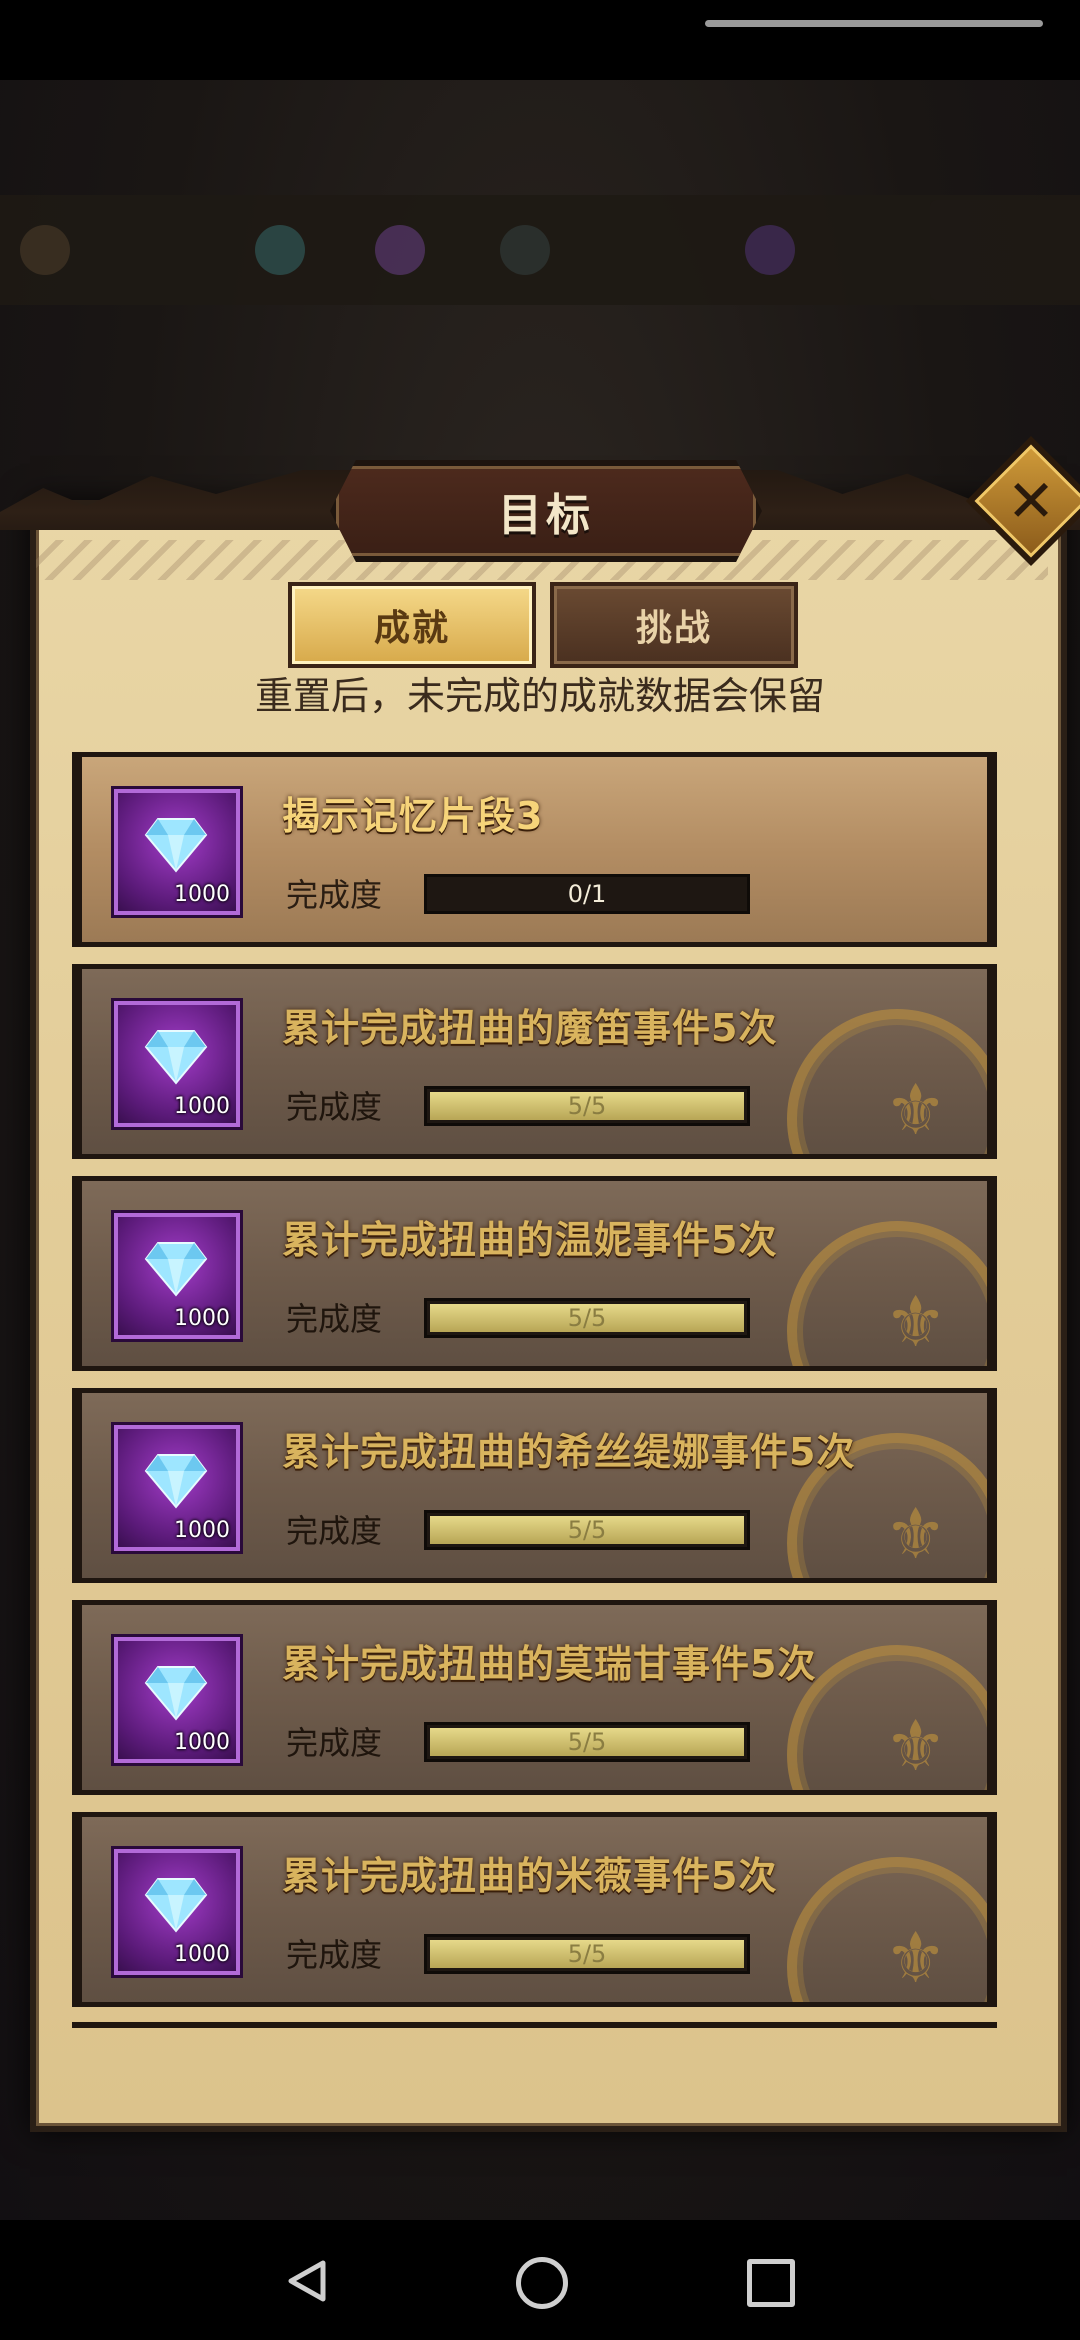 This screenshot has width=1080, height=2340. What do you see at coordinates (534, 1061) in the screenshot?
I see `achievement-card: ⚜ 1000 累计完成扭曲的魔笛事件5次 完成度 5/5` at bounding box center [534, 1061].